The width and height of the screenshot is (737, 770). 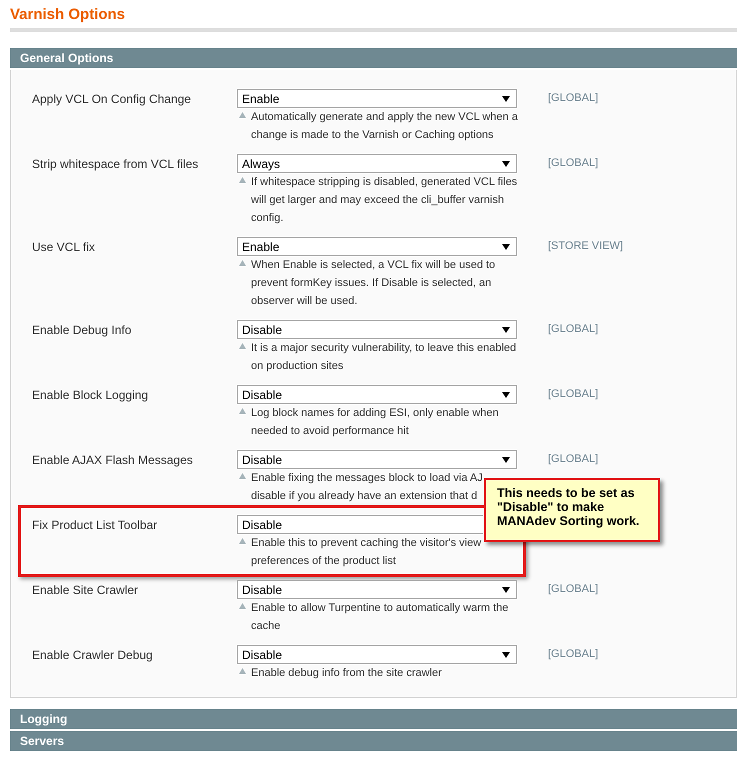 What do you see at coordinates (373, 719) in the screenshot?
I see `section-header: Logging` at bounding box center [373, 719].